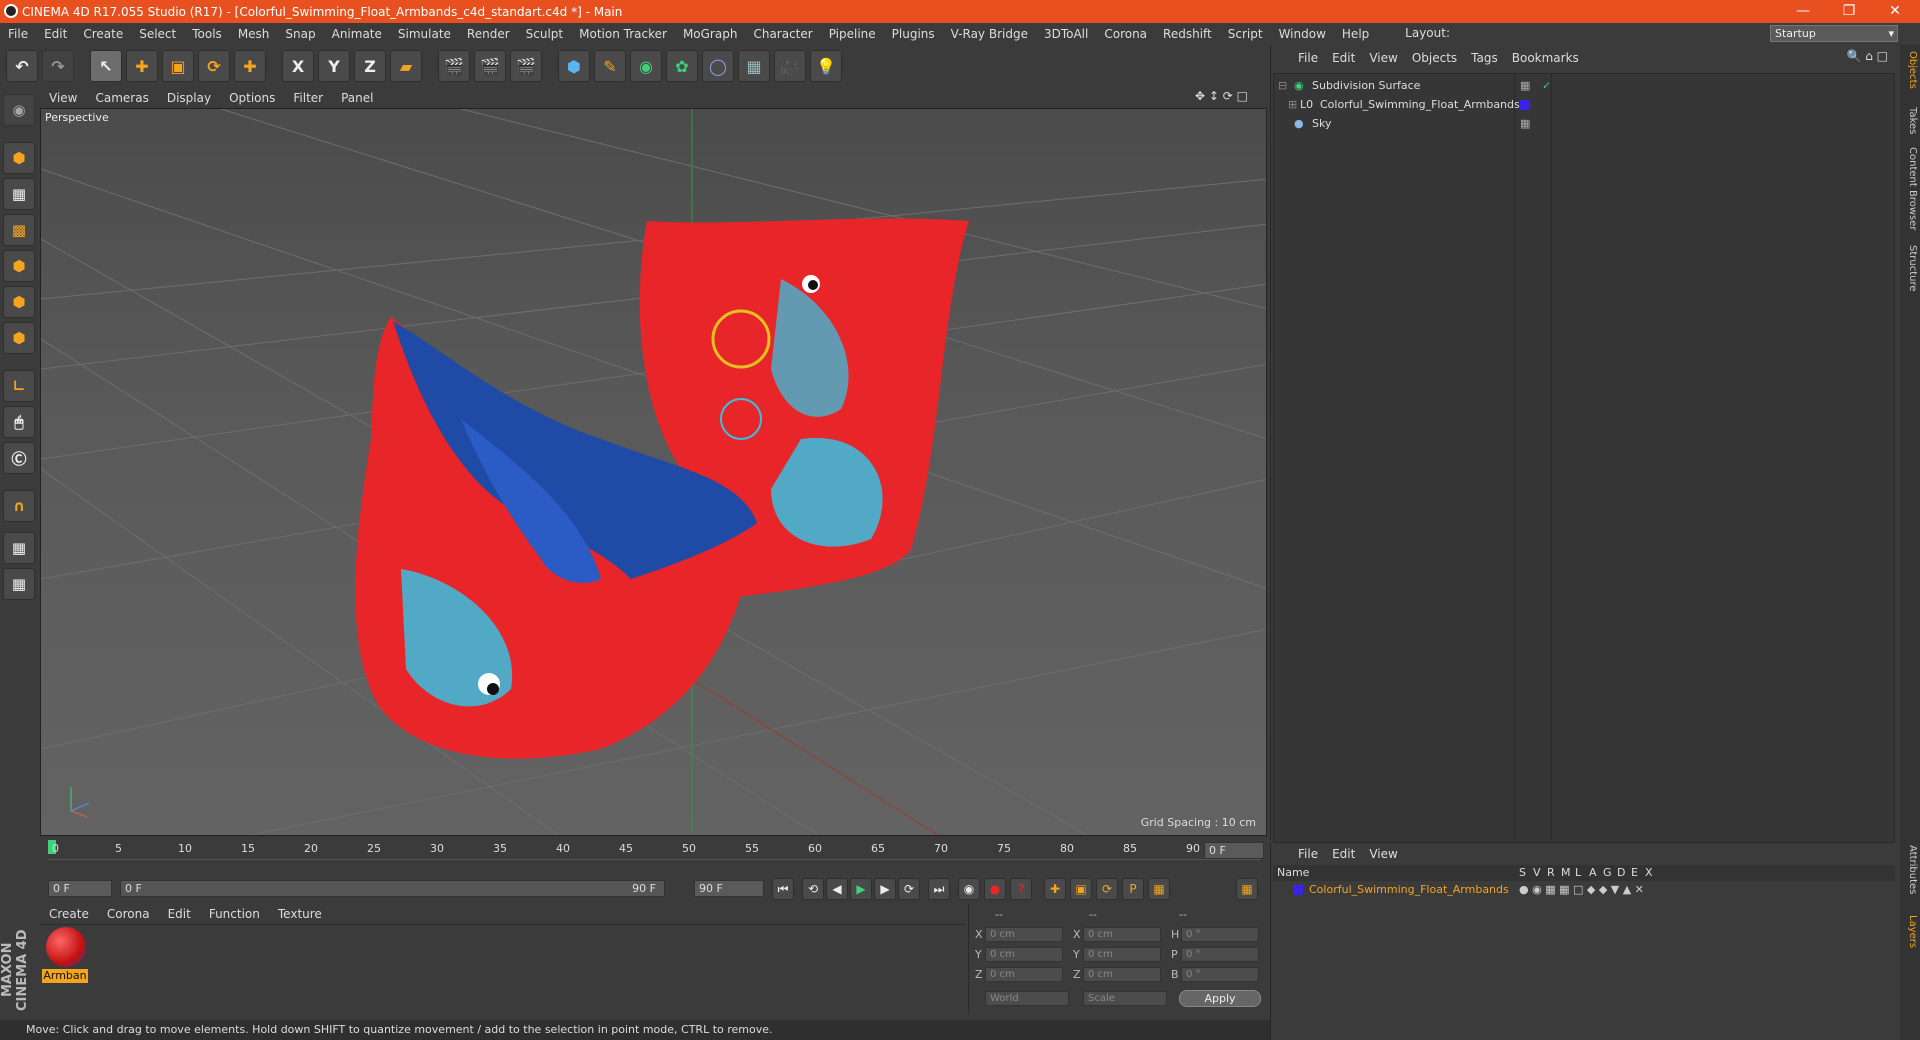  What do you see at coordinates (207, 34) in the screenshot?
I see `menu-item-tools: Tools` at bounding box center [207, 34].